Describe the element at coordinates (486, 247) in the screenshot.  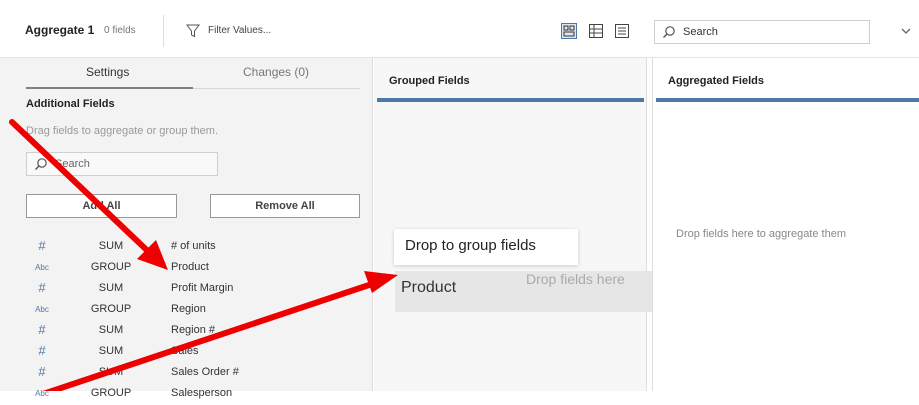
I see `drop-tooltip: Drop to group fields` at that location.